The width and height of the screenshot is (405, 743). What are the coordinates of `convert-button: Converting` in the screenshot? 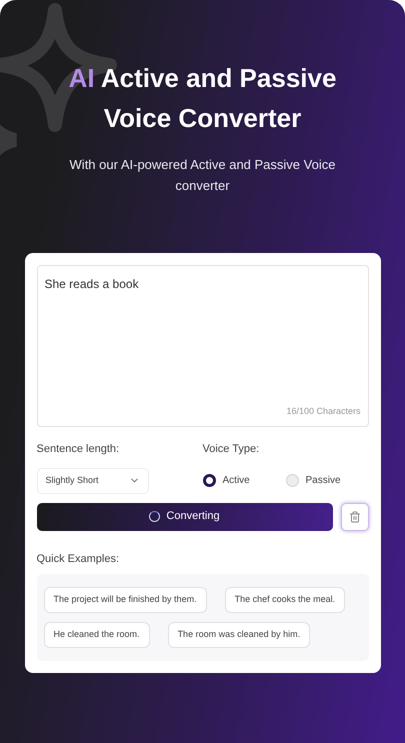 It's located at (184, 516).